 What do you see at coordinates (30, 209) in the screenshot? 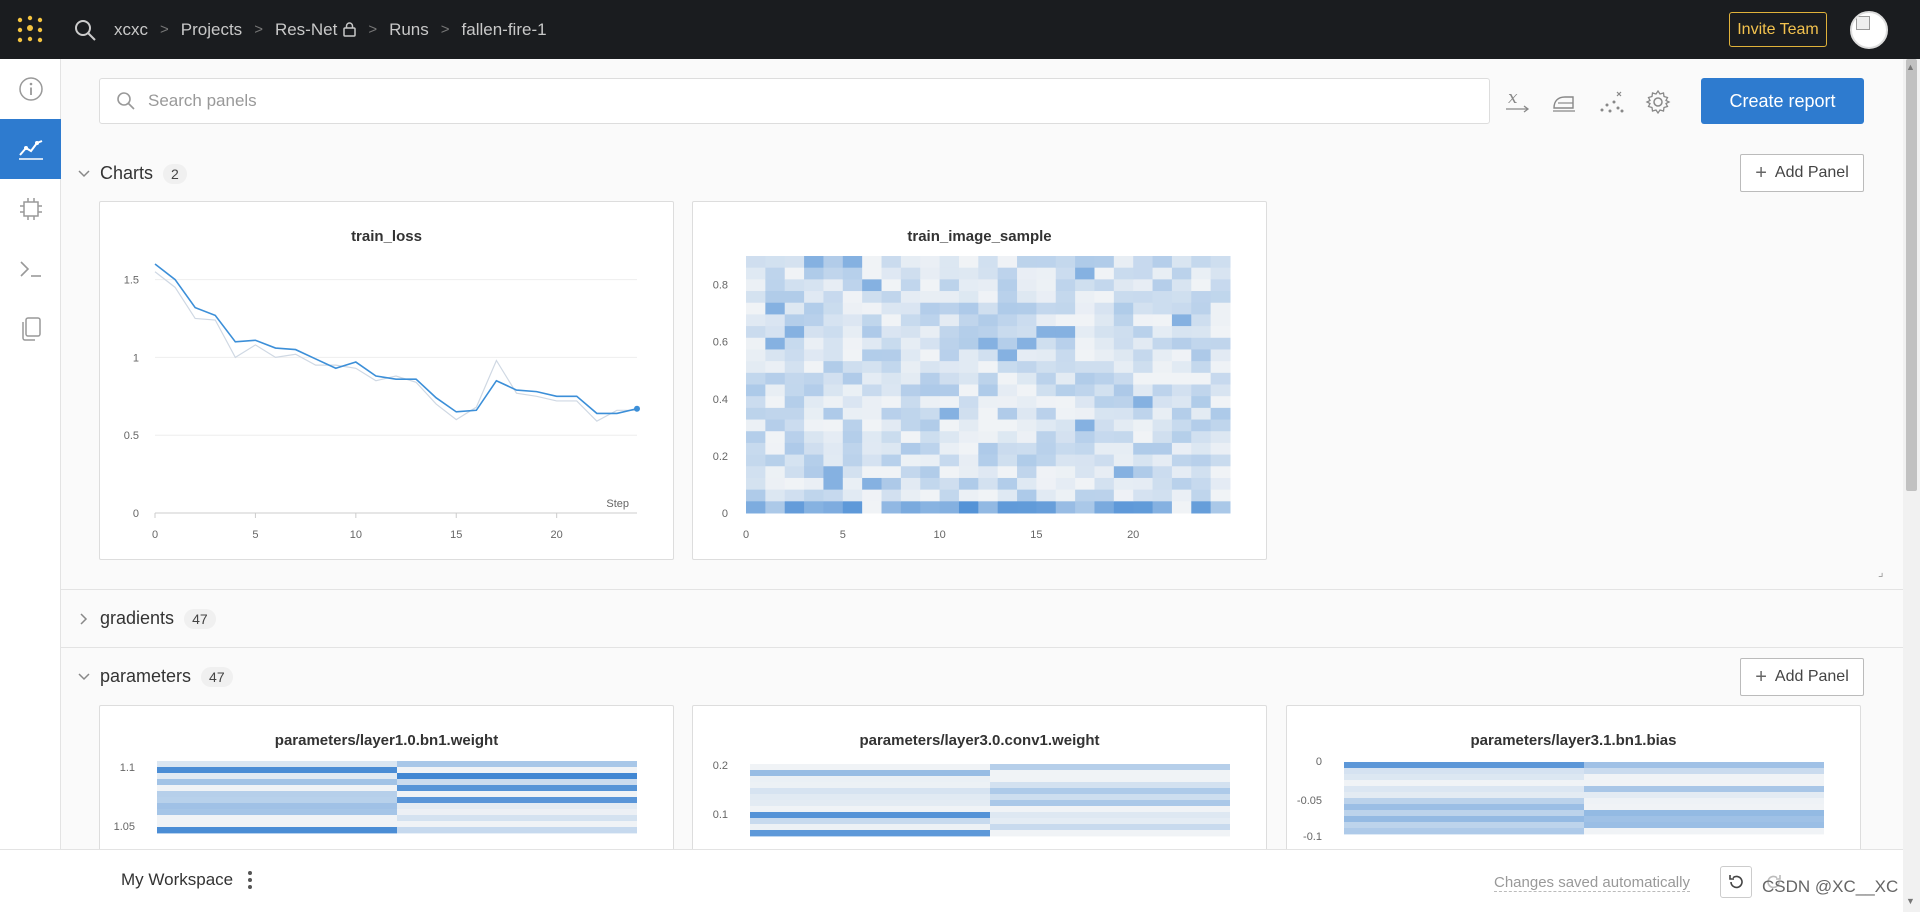
I see `sidebar-item-system` at bounding box center [30, 209].